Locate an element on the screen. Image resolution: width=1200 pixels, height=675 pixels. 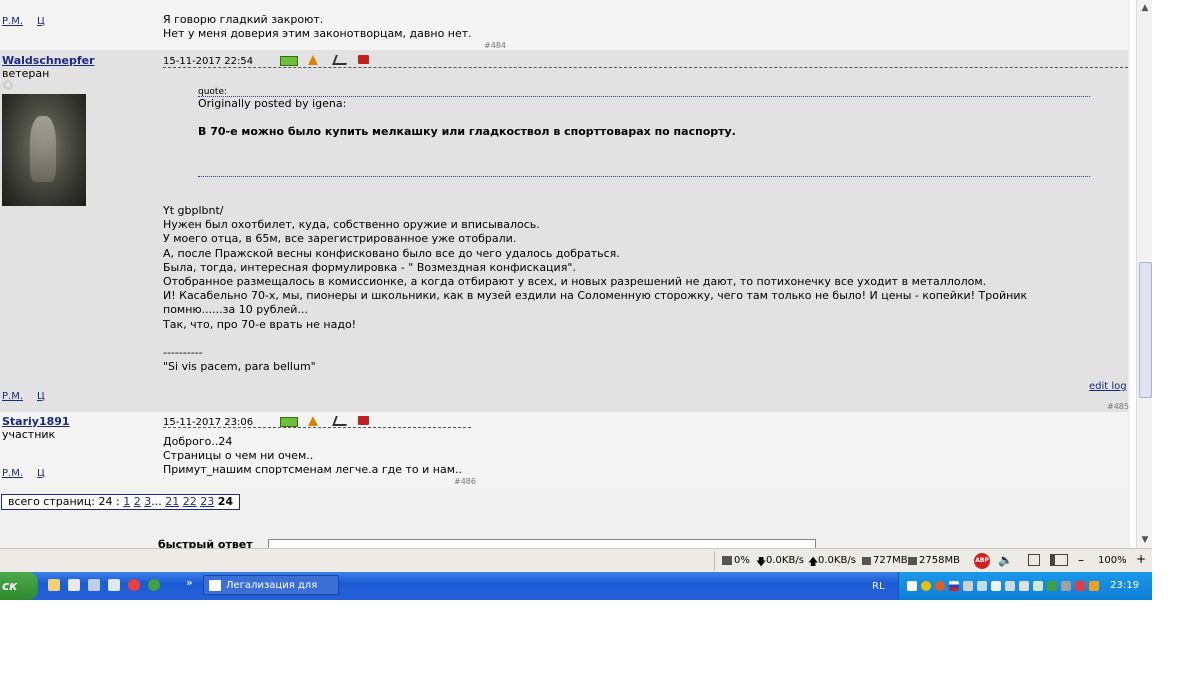
text-line: Страницы о чем ни очем.. is located at coordinates (238, 456).